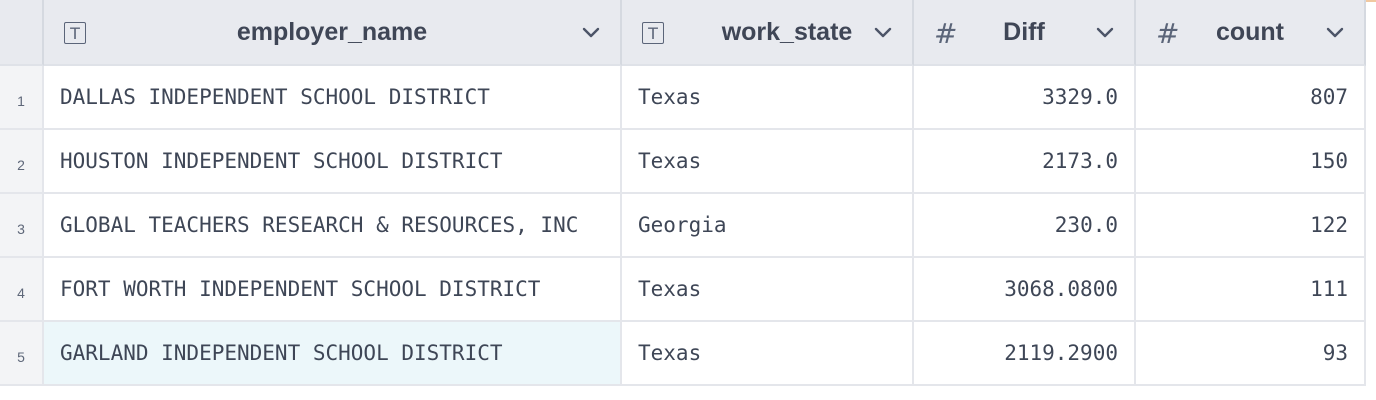  I want to click on column-header-employer-name: T employer_name, so click(333, 33).